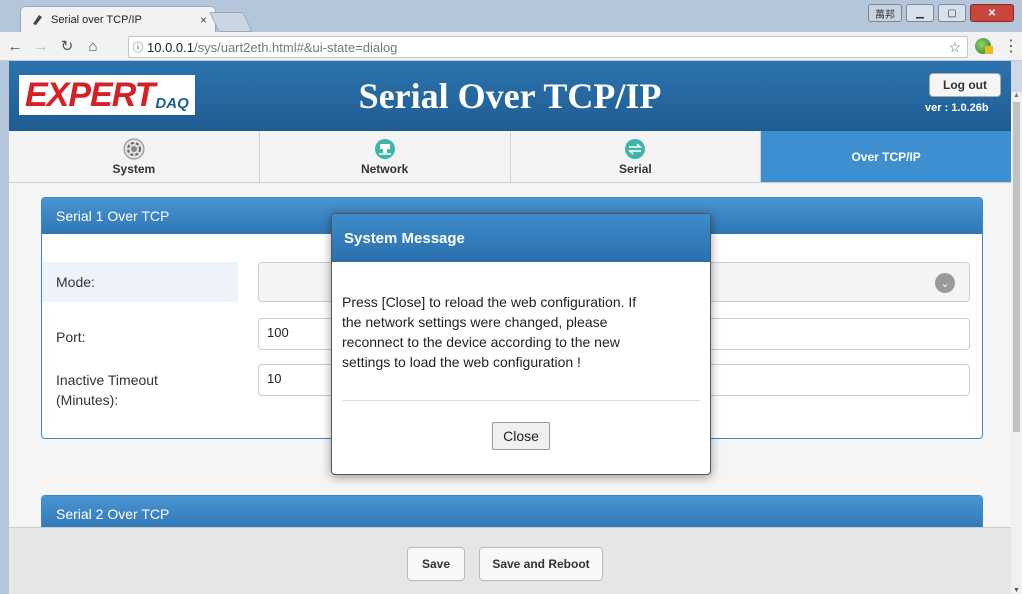 This screenshot has height=594, width=1022. I want to click on port-label: Port:, so click(71, 337).